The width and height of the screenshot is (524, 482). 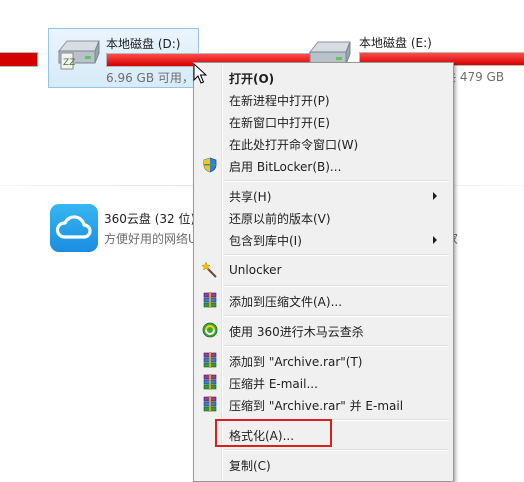 What do you see at coordinates (69, 63) in the screenshot?
I see `svg-text: ZZ` at bounding box center [69, 63].